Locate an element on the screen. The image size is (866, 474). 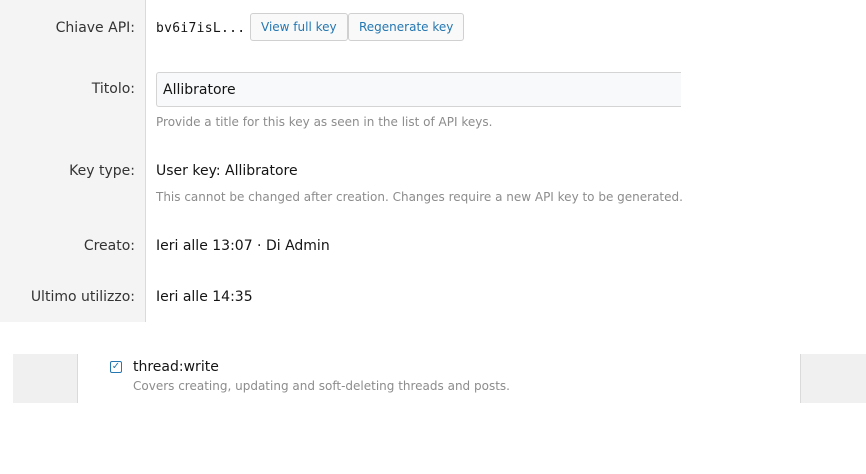
scope-name: thread:write is located at coordinates (176, 367).